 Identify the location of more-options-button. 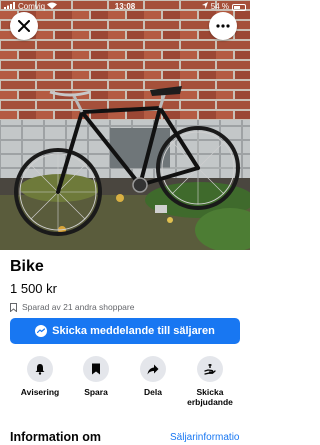
(223, 26).